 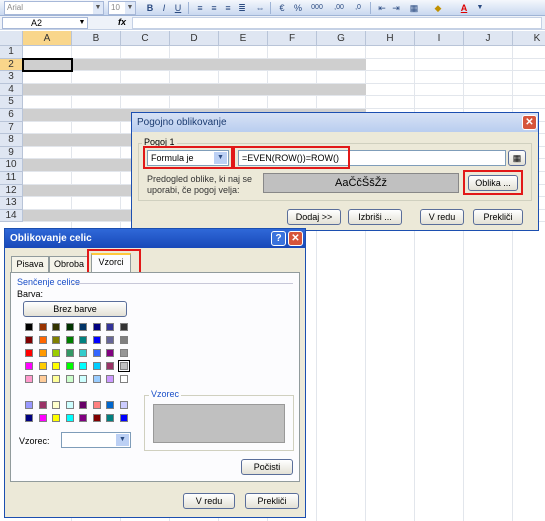 I want to click on row-header-6: 6, so click(x=11, y=115).